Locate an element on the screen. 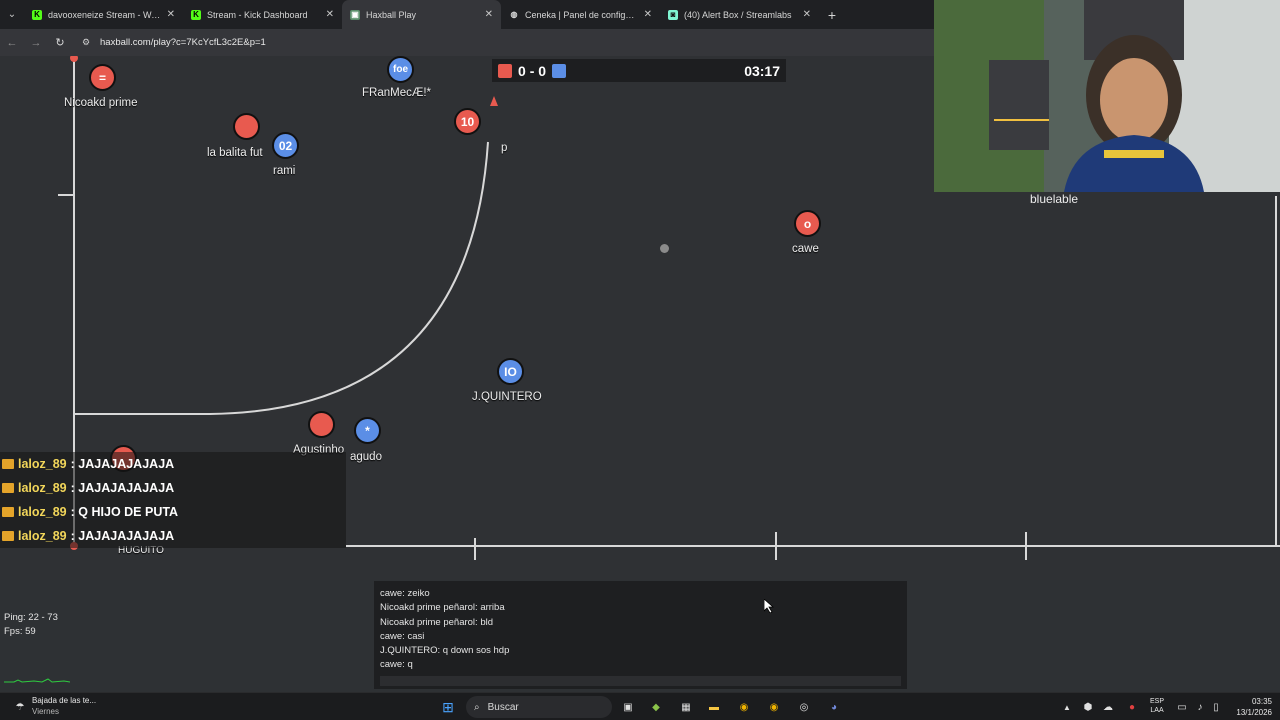 This screenshot has width=1280, height=720. player-name: FRanMecÆ!* is located at coordinates (397, 93).